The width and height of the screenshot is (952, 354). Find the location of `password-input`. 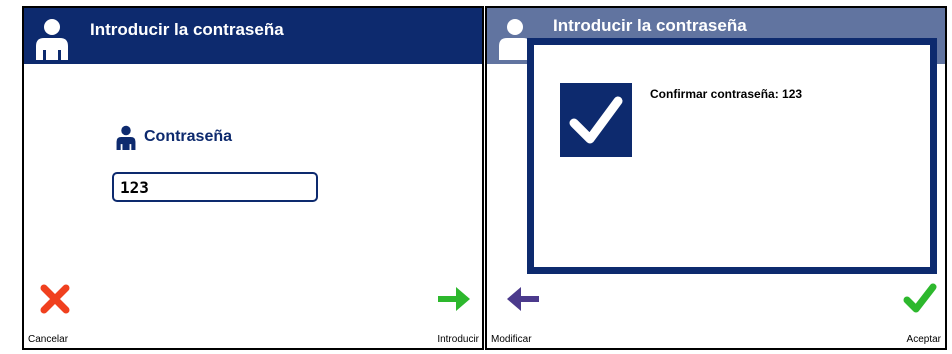

password-input is located at coordinates (215, 187).